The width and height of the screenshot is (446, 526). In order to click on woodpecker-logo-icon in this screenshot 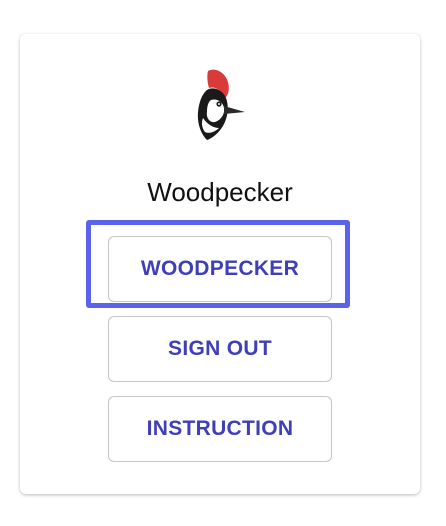, I will do `click(221, 104)`.